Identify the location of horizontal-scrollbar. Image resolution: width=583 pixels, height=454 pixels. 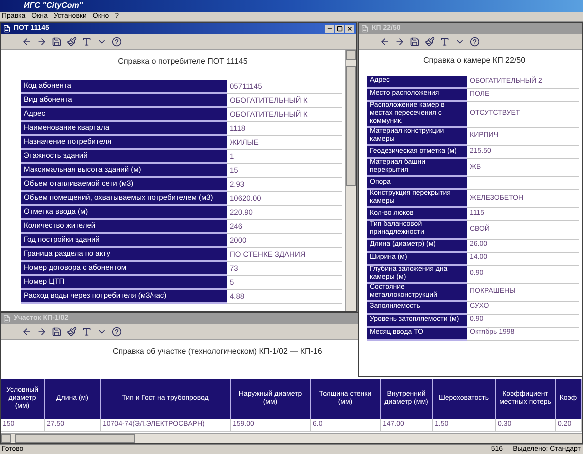
(291, 438).